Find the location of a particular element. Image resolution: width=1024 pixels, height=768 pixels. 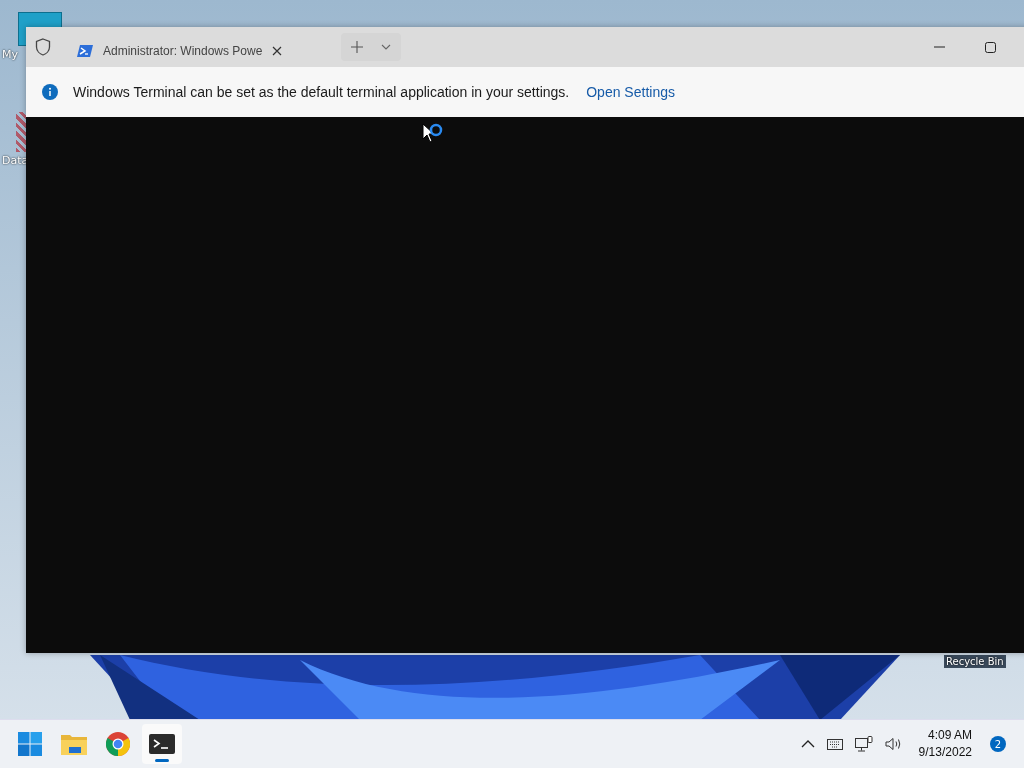

info-message: Windows Terminal can be set as the default terminal application in your settings. is located at coordinates (321, 92).